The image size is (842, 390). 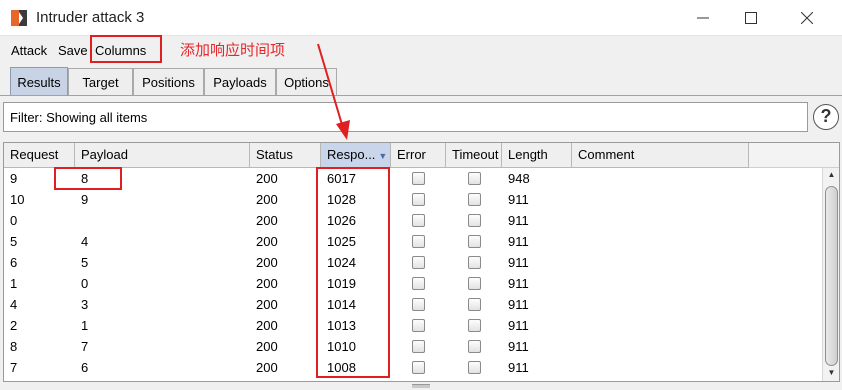 What do you see at coordinates (88, 178) in the screenshot?
I see `annotation-box-payload` at bounding box center [88, 178].